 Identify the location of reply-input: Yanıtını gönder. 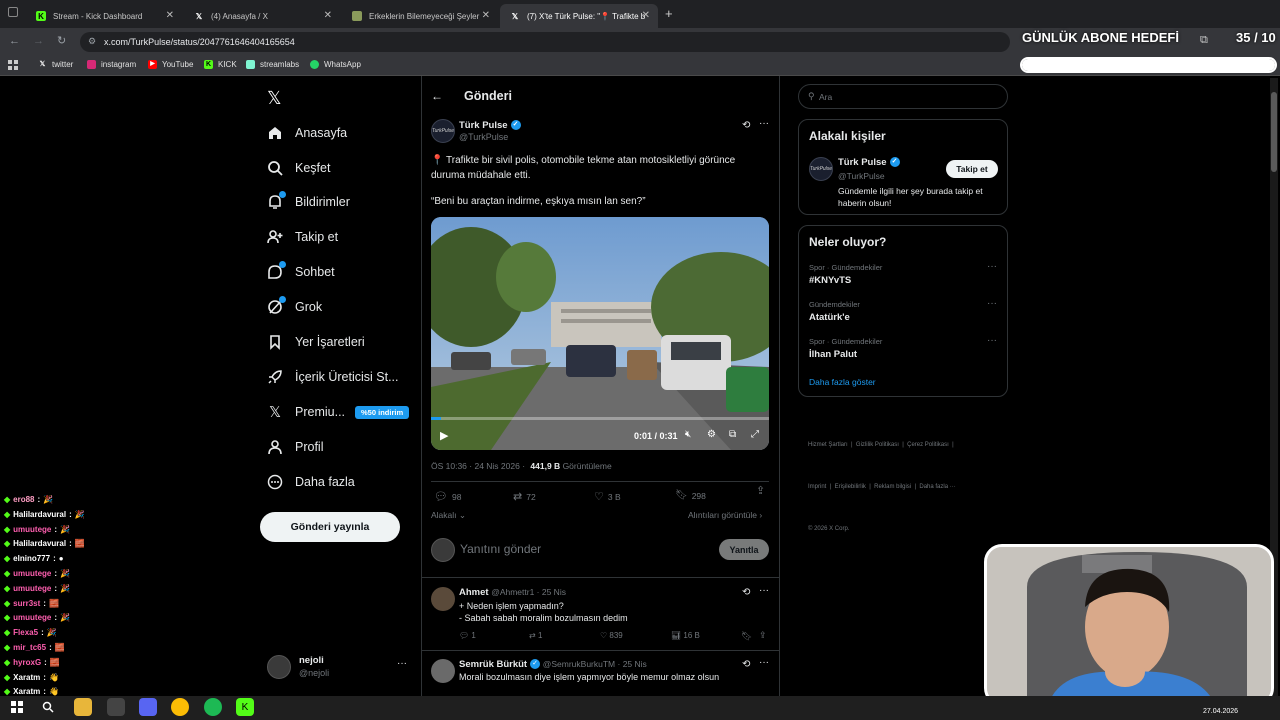
(500, 549).